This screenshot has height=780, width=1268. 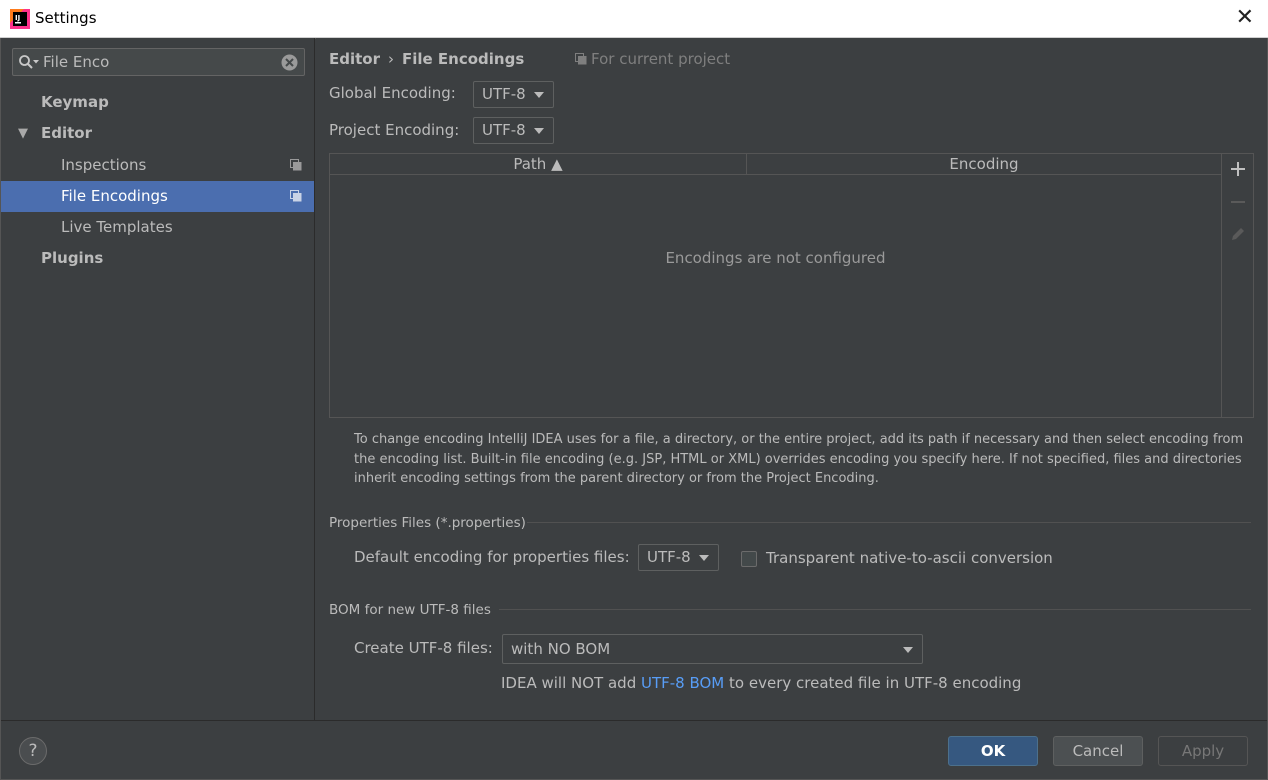 What do you see at coordinates (104, 165) in the screenshot?
I see `sidebar-item-label: Inspections` at bounding box center [104, 165].